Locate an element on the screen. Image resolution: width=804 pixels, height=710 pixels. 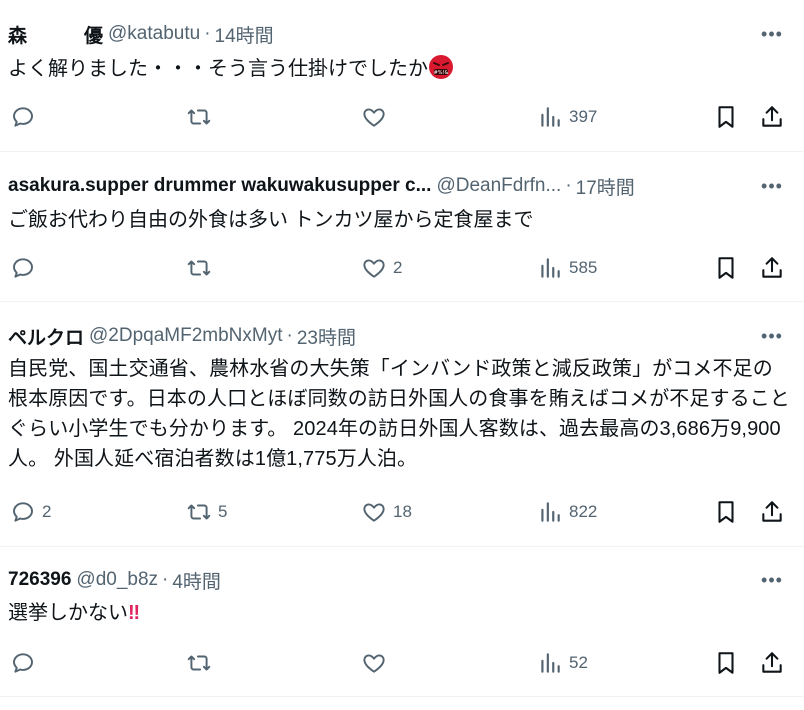
views-count: 397 is located at coordinates (583, 116).